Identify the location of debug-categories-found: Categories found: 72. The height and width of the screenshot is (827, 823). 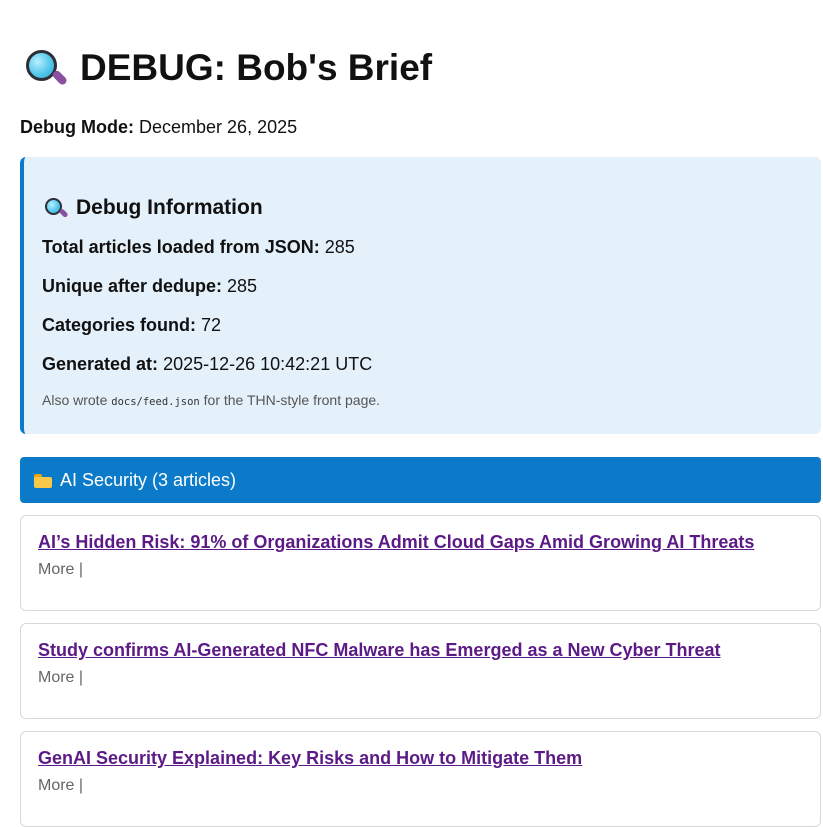
(421, 325).